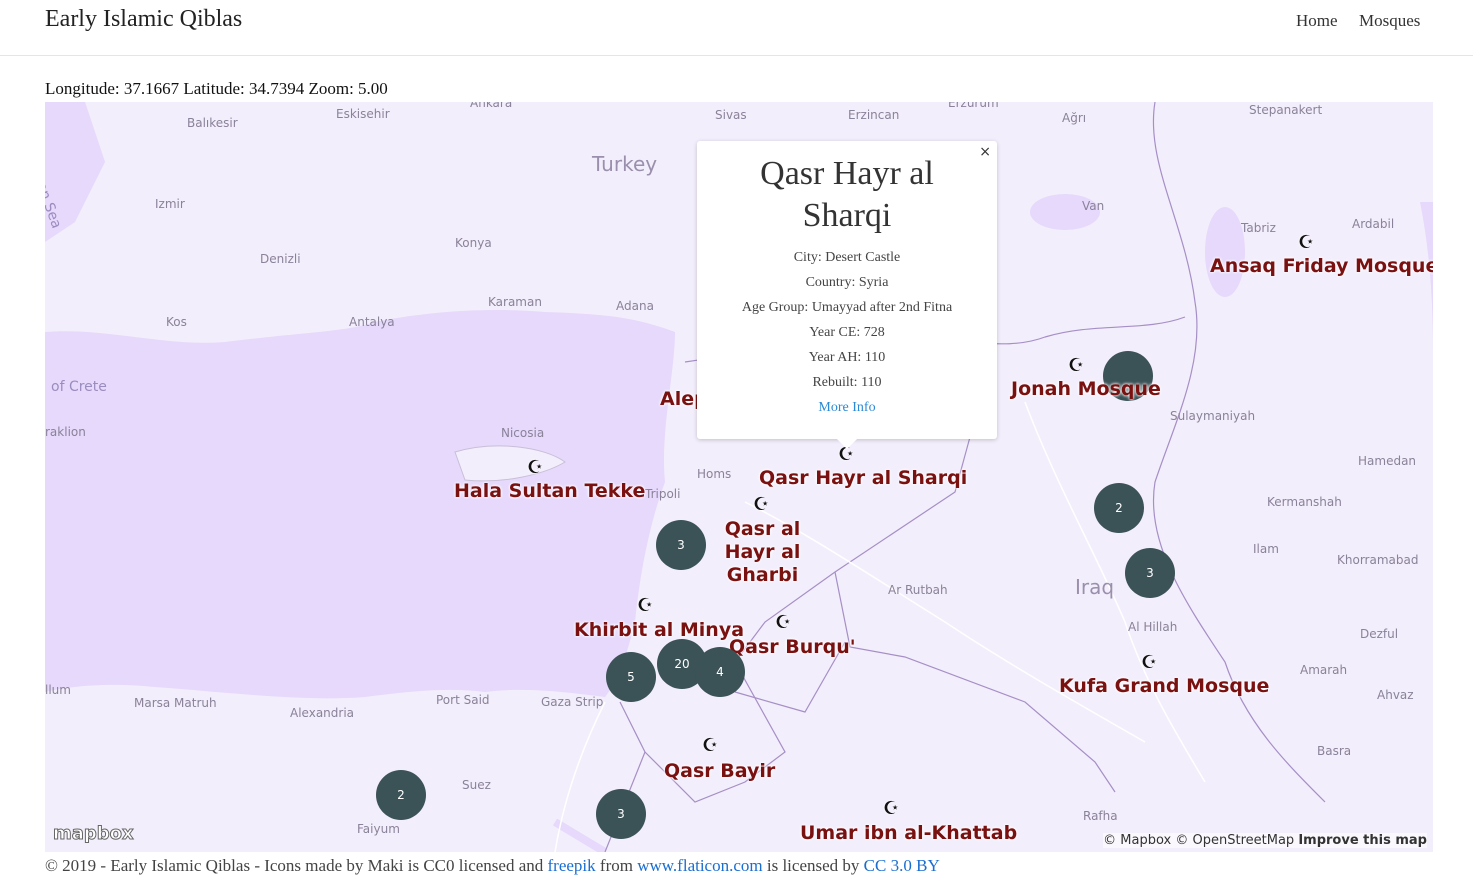 Image resolution: width=1473 pixels, height=890 pixels. What do you see at coordinates (659, 630) in the screenshot?
I see `mosque-label: Khirbit al Minya` at bounding box center [659, 630].